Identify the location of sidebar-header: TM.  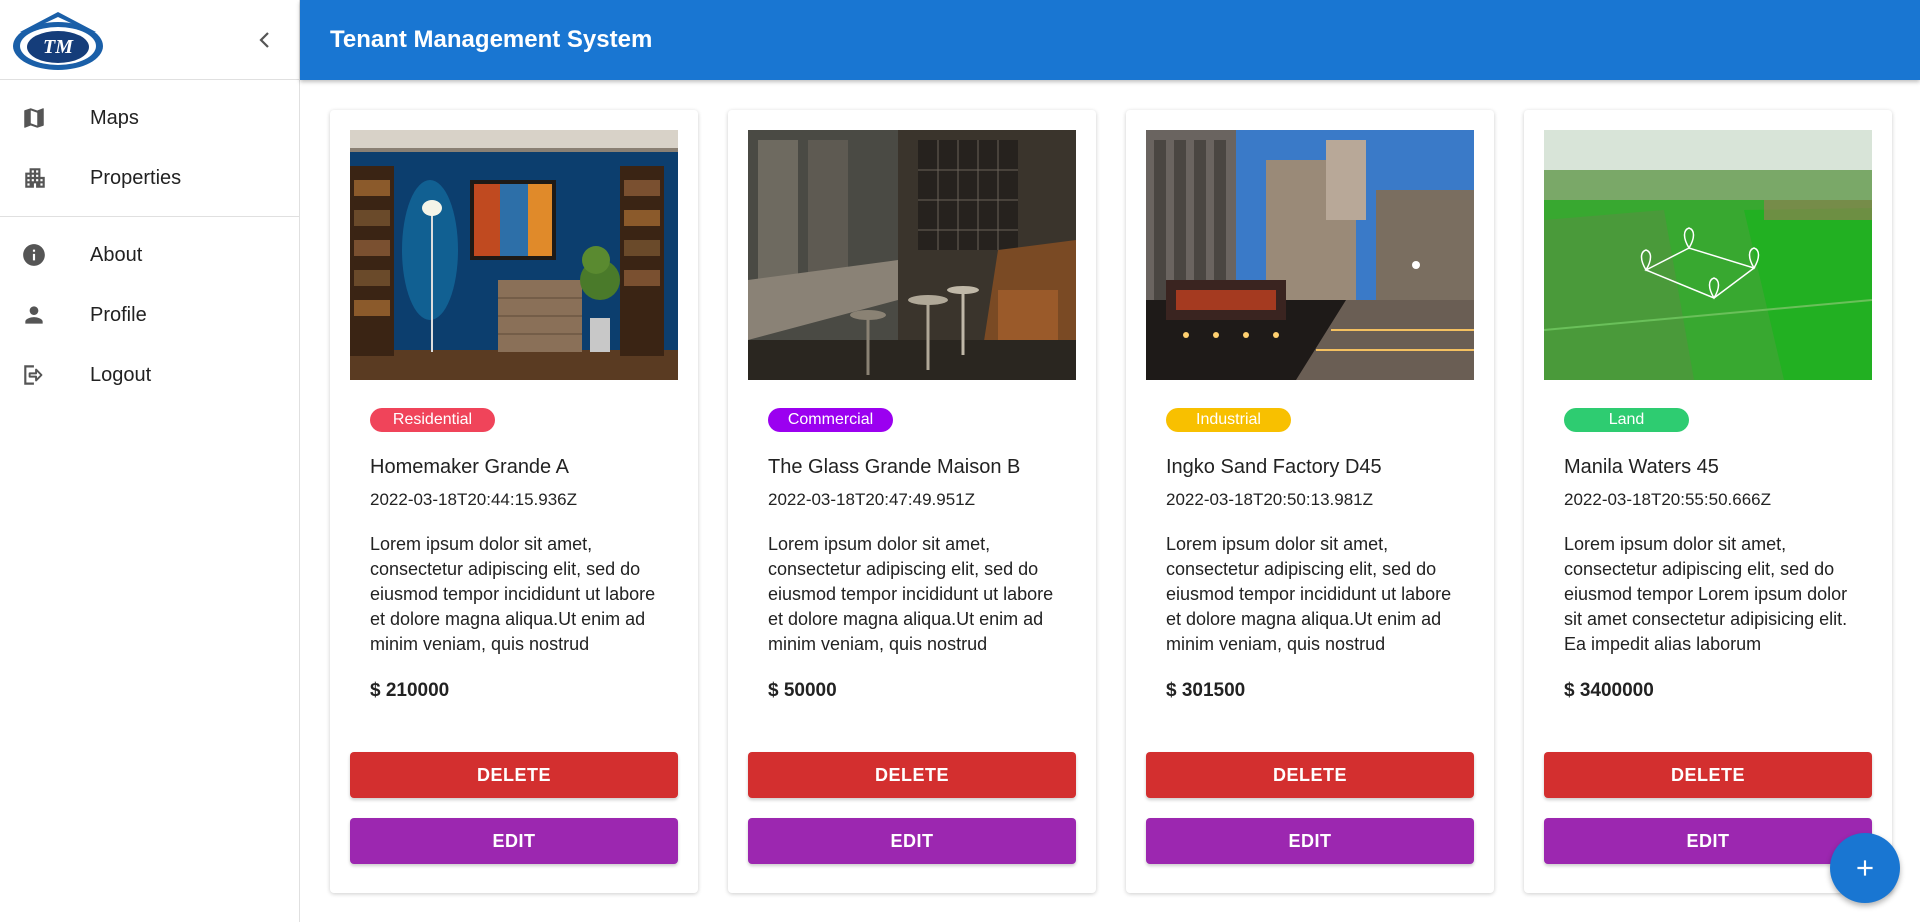
(149, 40).